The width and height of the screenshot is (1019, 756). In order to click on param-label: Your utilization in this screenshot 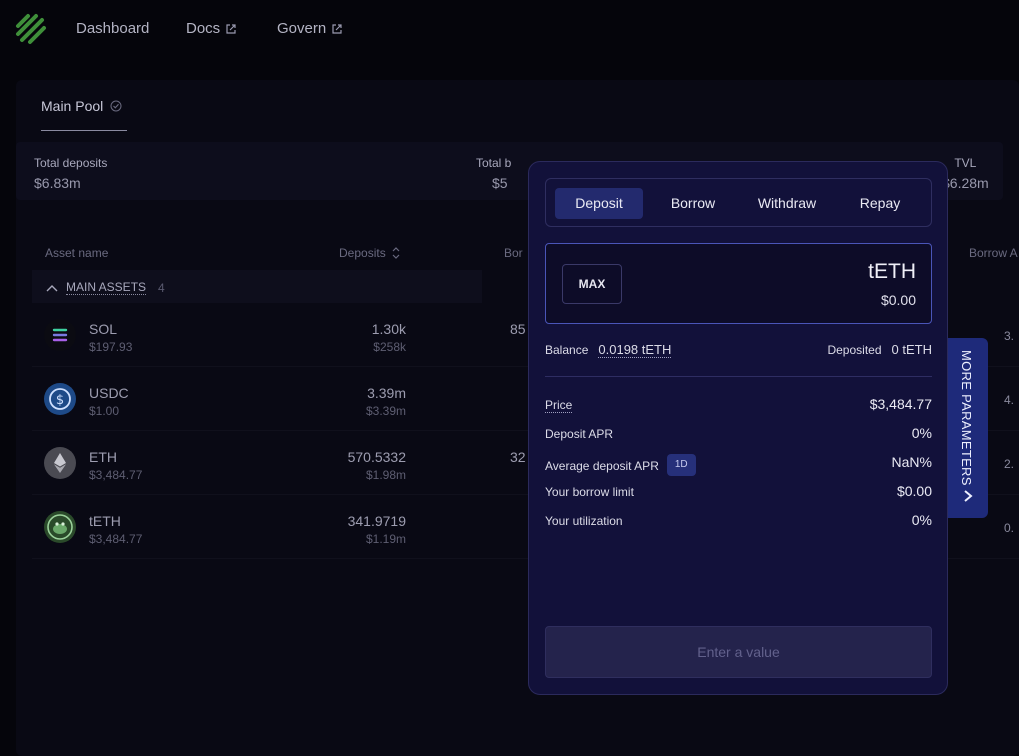, I will do `click(584, 521)`.